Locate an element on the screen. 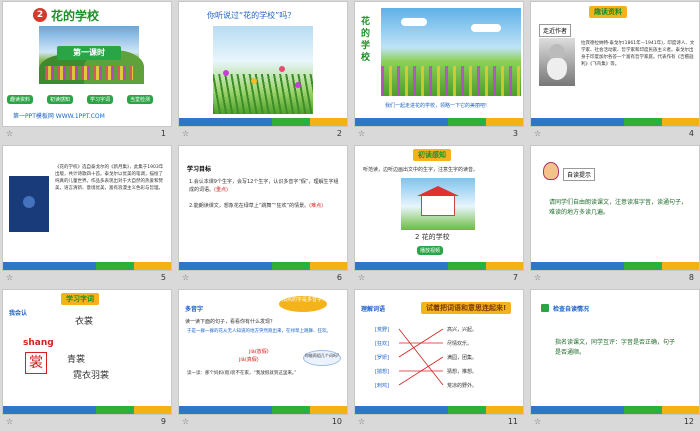 The image size is (700, 431). right-meaning-1: 高兴，兴起。 is located at coordinates (462, 330).